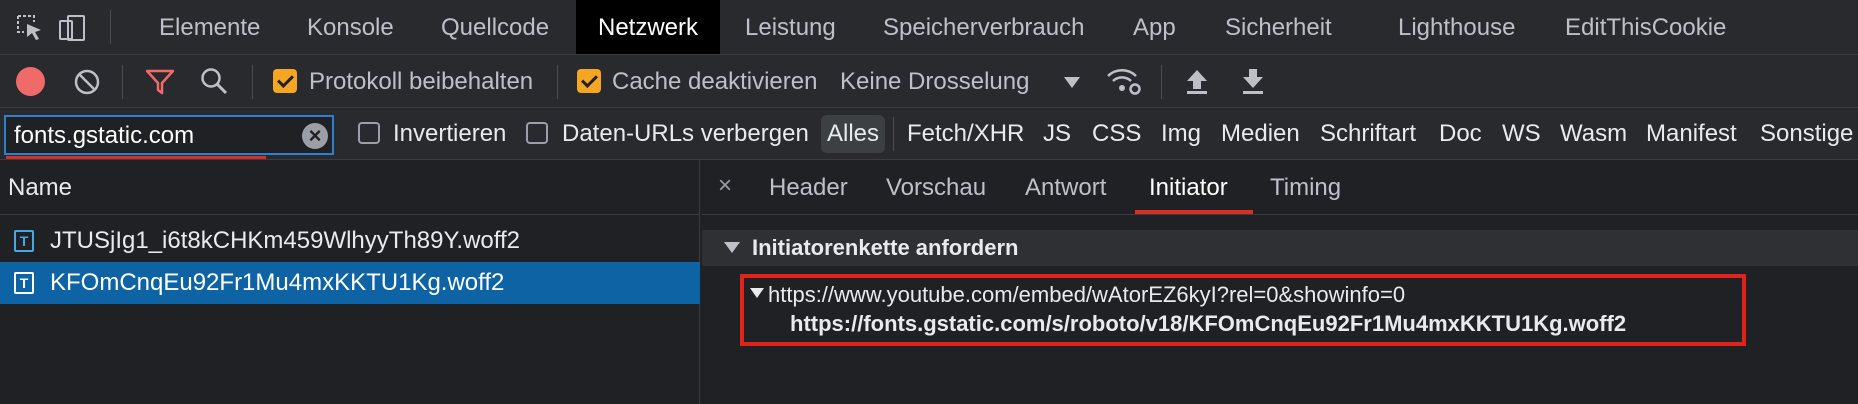 The height and width of the screenshot is (404, 1858). What do you see at coordinates (350, 27) in the screenshot?
I see `tab-konsole: Konsole` at bounding box center [350, 27].